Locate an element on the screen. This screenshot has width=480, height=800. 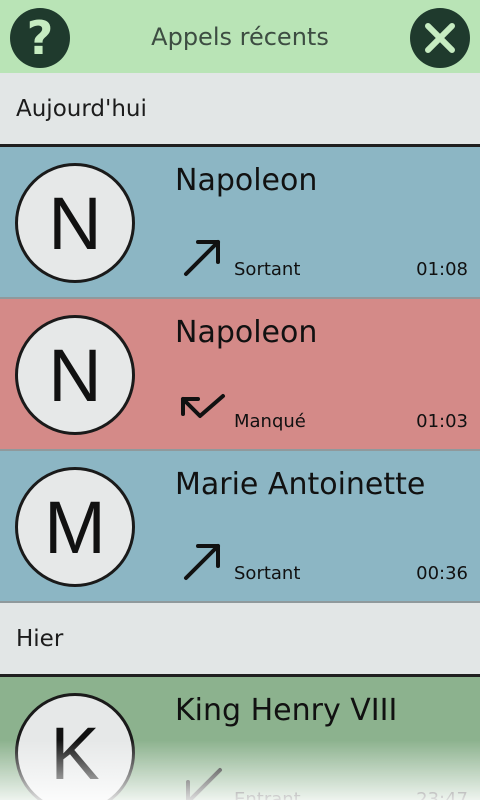
call-time: 01:08 is located at coordinates (442, 269).